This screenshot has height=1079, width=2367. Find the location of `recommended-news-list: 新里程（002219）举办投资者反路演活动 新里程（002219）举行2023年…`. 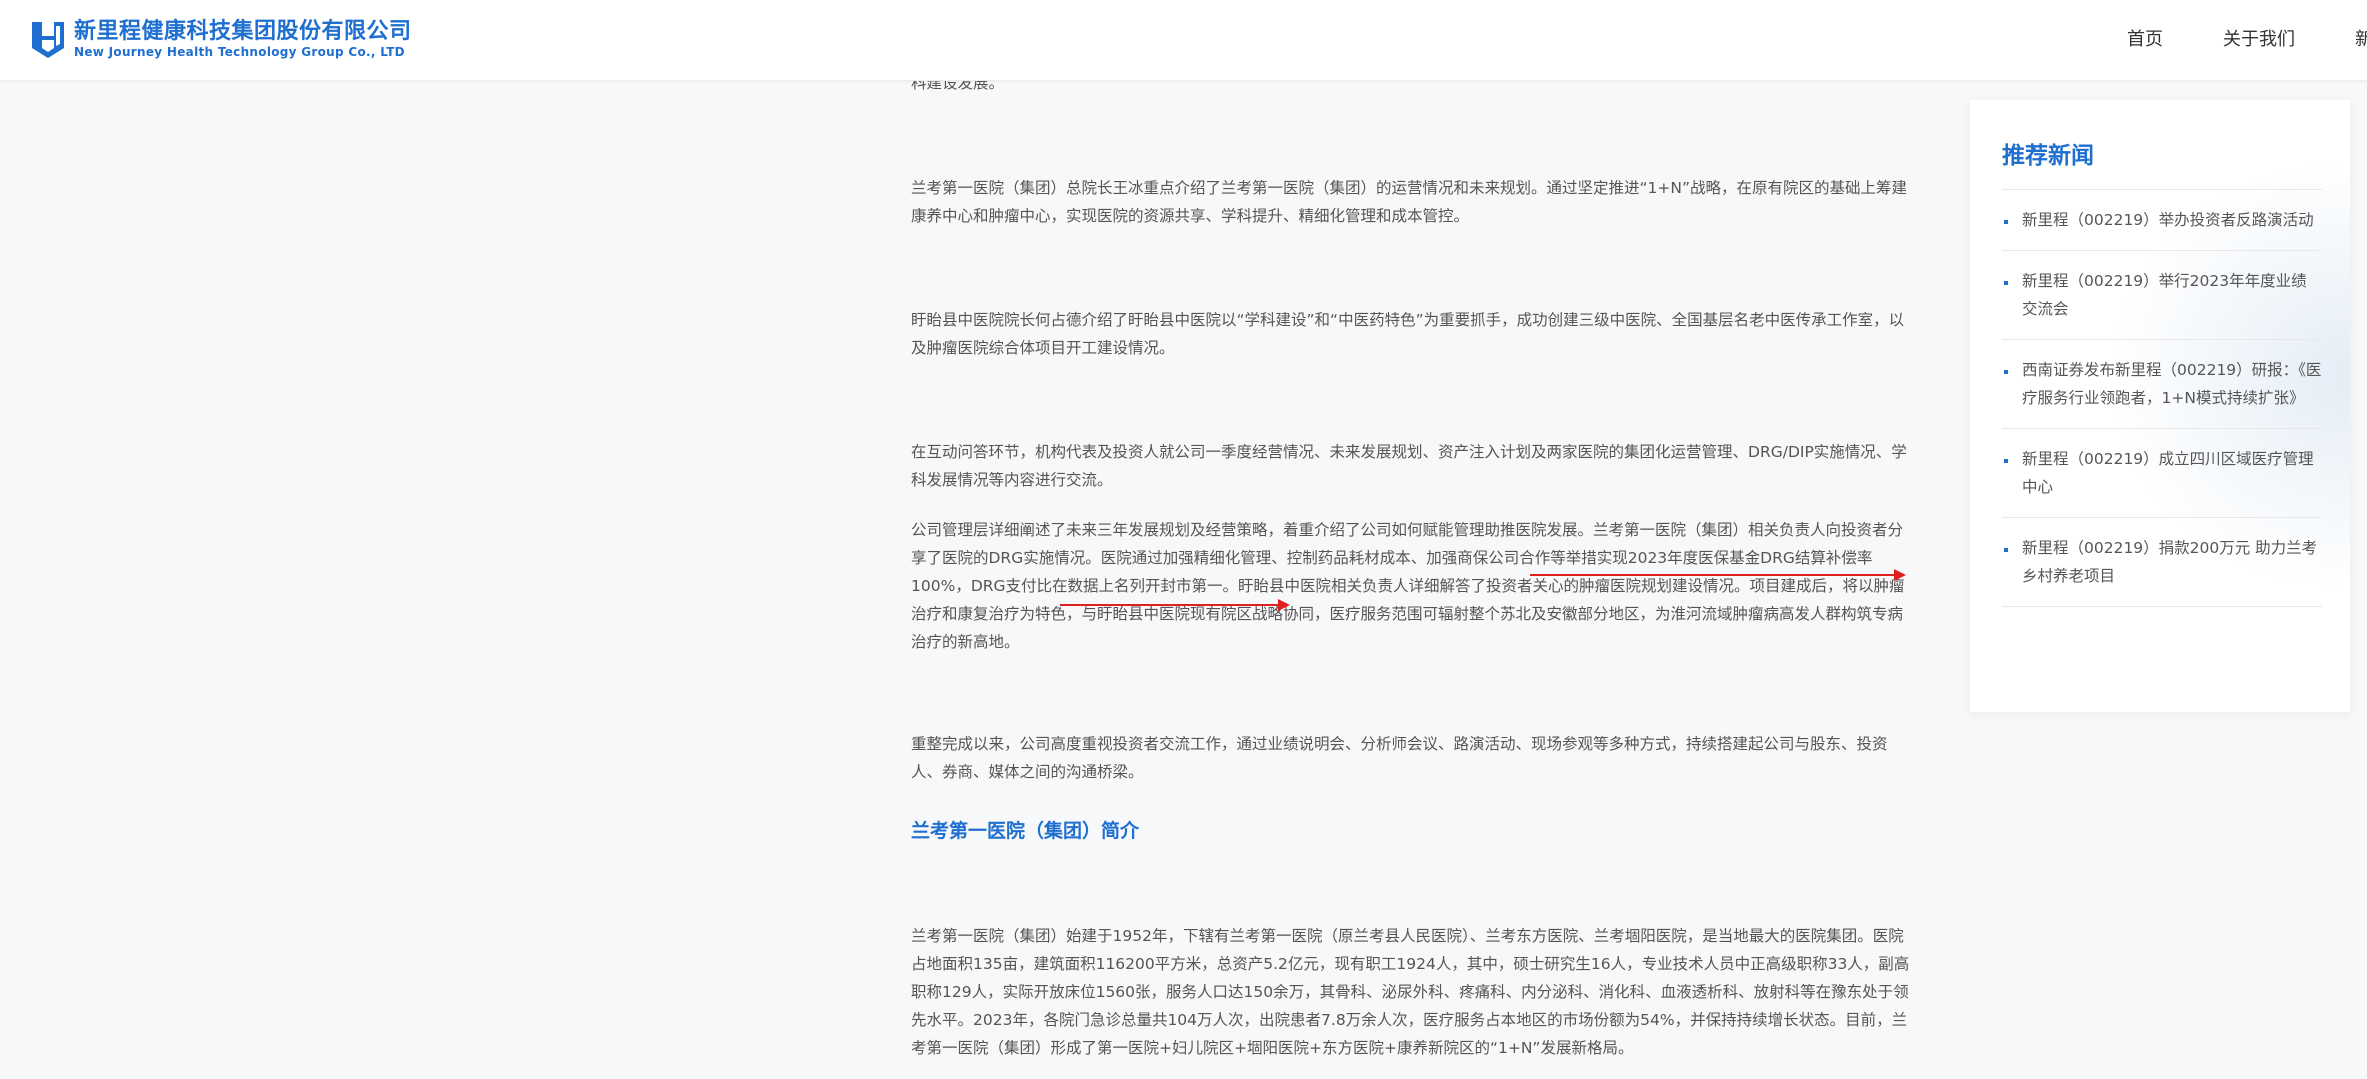

recommended-news-list: 新里程（002219）举办投资者反路演活动 新里程（002219）举行2023年… is located at coordinates (2162, 398).